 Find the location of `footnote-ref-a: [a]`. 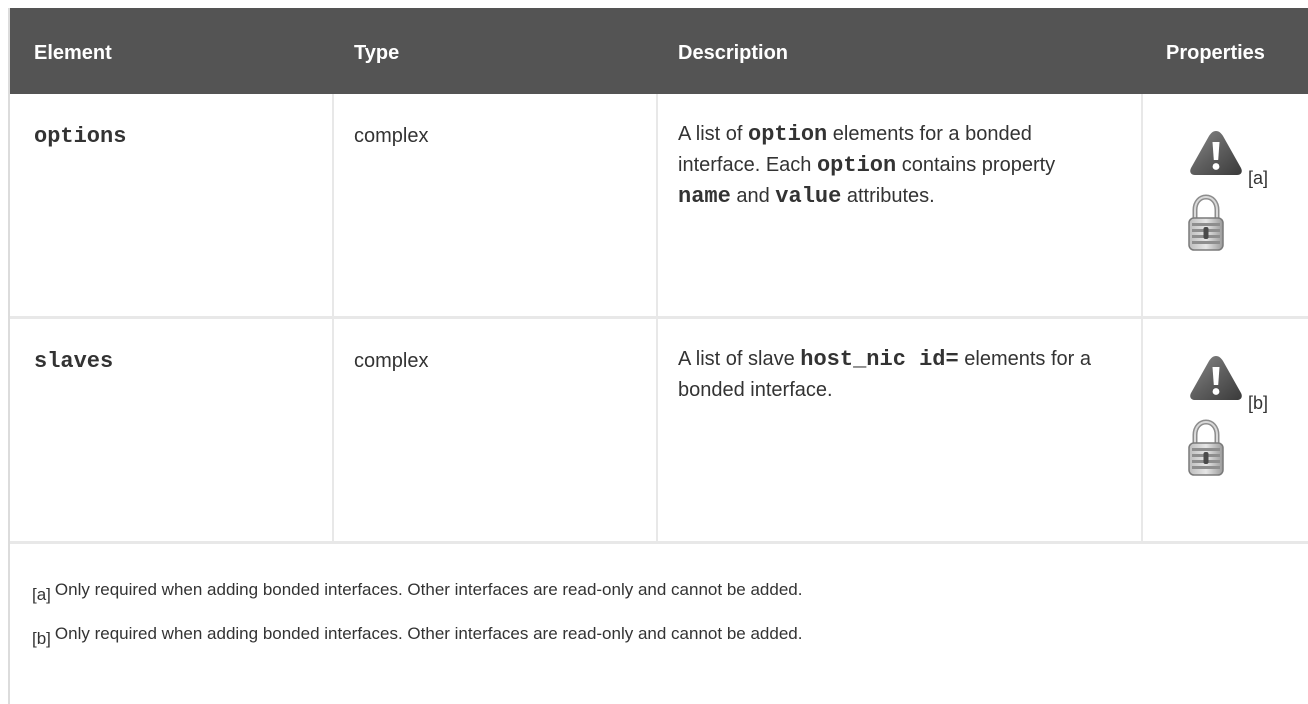

footnote-ref-a: [a] is located at coordinates (1258, 178).